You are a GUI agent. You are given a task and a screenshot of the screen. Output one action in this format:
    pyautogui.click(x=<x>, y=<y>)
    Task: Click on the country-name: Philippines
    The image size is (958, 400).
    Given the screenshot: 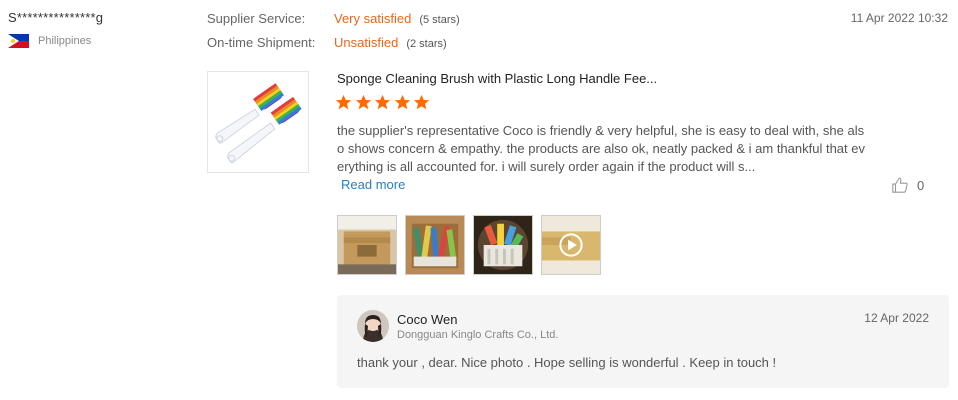 What is the action you would take?
    pyautogui.click(x=65, y=41)
    